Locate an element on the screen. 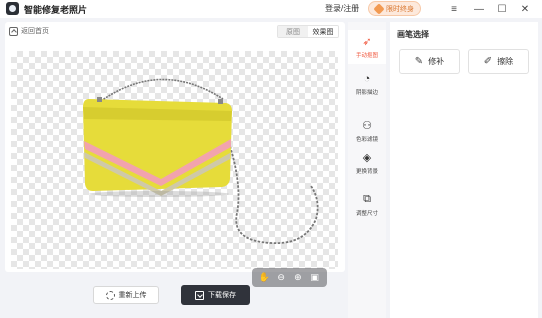  download-icon is located at coordinates (199, 295).